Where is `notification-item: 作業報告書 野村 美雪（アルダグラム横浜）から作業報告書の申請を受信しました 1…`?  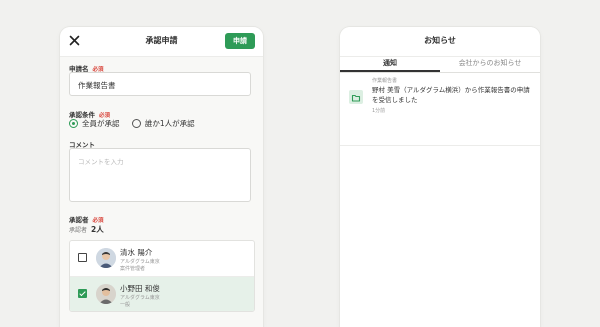 notification-item: 作業報告書 野村 美雪（アルダグラム横浜）から作業報告書の申請を受信しました 1… is located at coordinates (440, 109).